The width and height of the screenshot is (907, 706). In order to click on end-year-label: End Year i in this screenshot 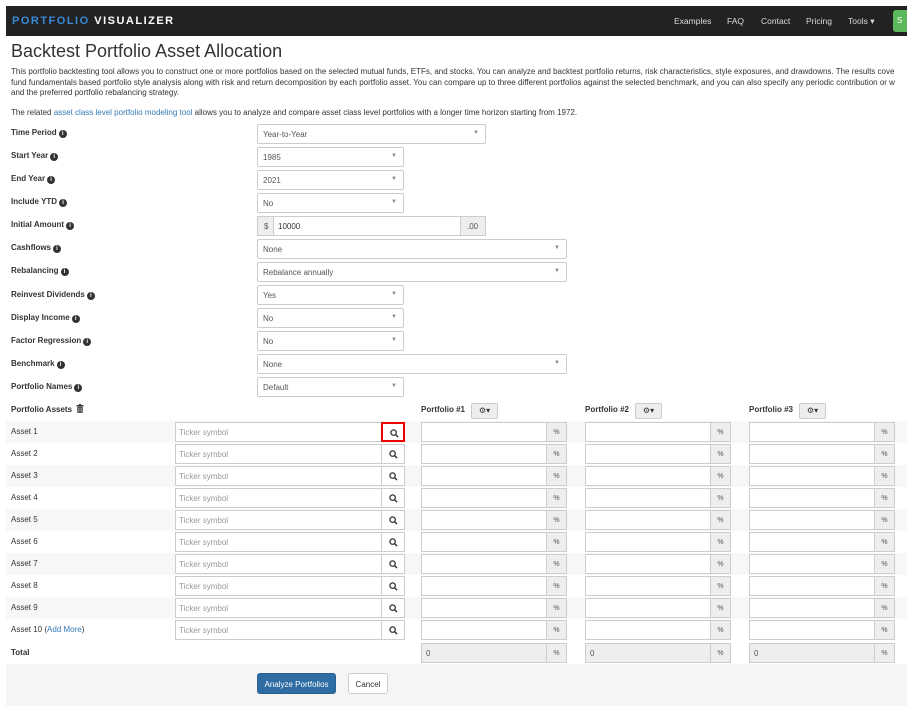, I will do `click(33, 179)`.